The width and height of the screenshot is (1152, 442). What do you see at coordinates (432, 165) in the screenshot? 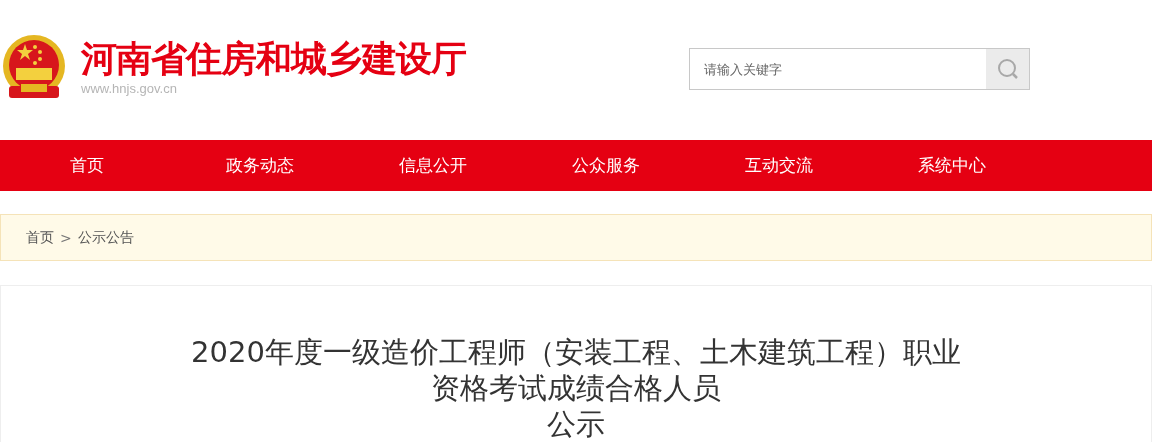
I see `nav-item: 信息公开` at bounding box center [432, 165].